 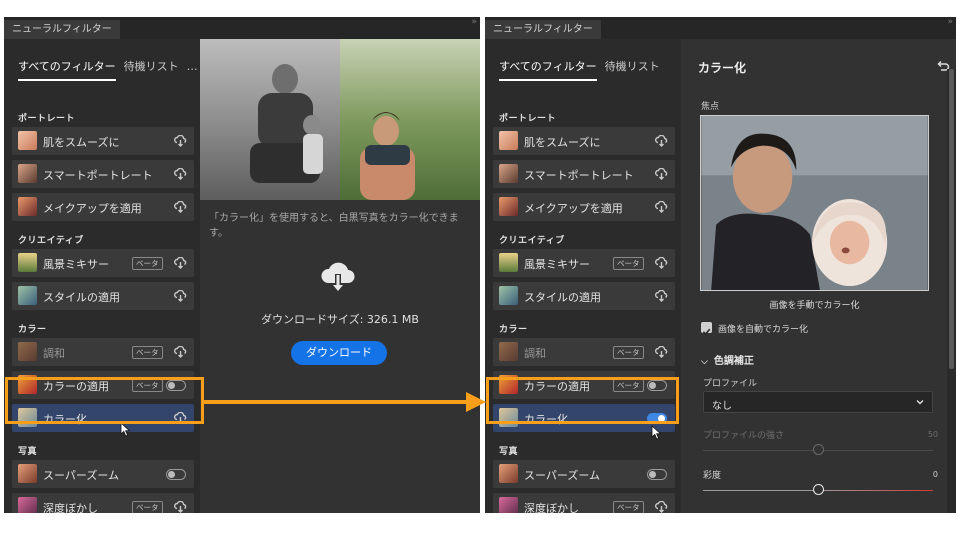 What do you see at coordinates (722, 68) in the screenshot?
I see `settings-title: カラー化` at bounding box center [722, 68].